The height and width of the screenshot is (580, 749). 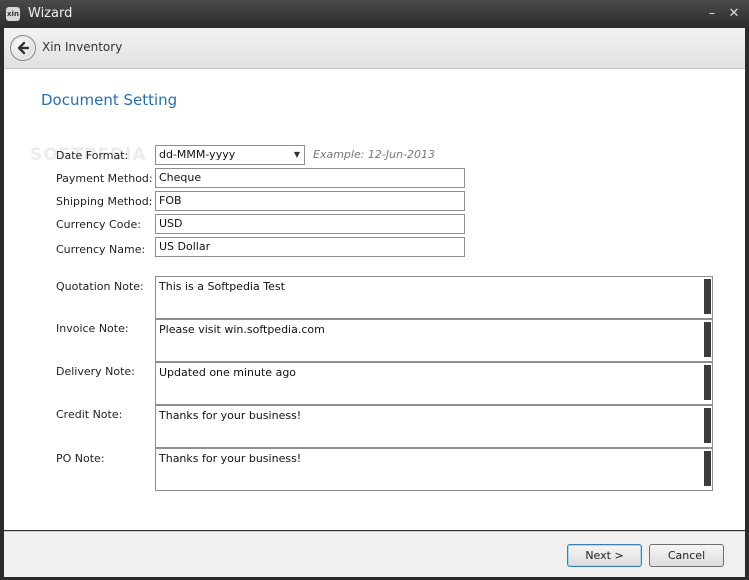 I want to click on quotation-note-label: Quotation Note:, so click(x=100, y=286).